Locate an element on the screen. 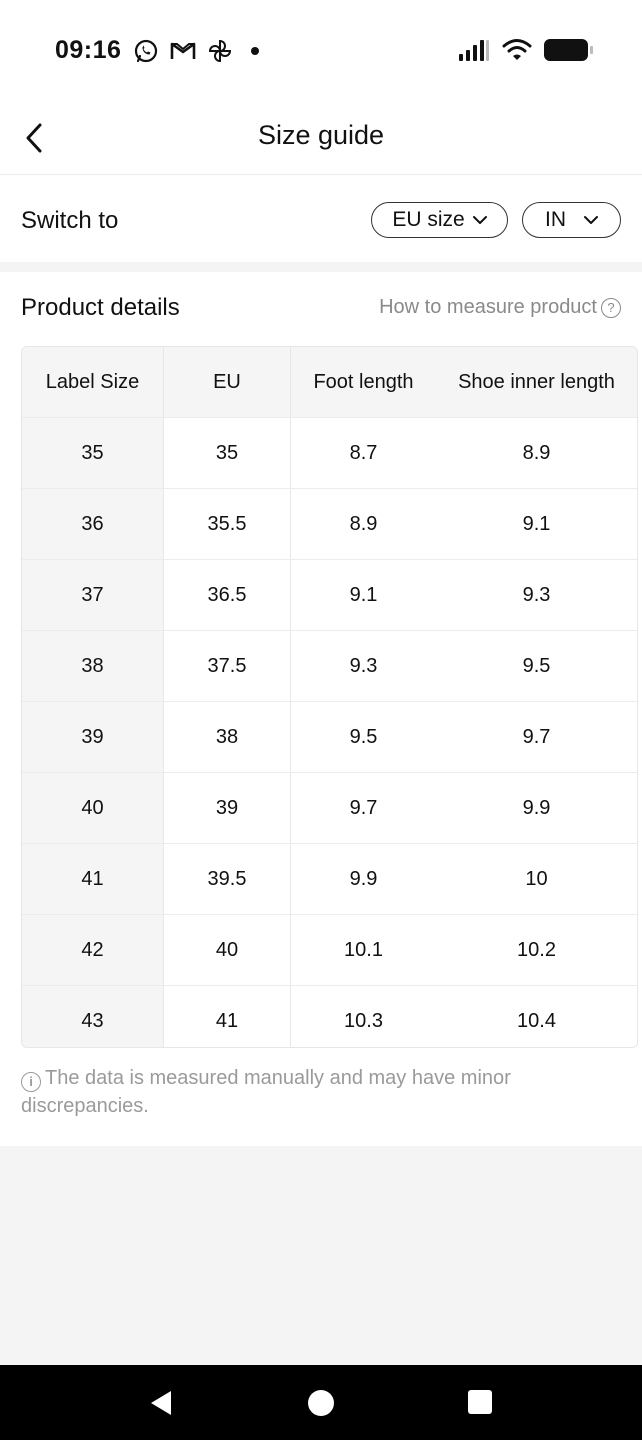 This screenshot has width=642, height=1440. recents-square-icon is located at coordinates (480, 1402).